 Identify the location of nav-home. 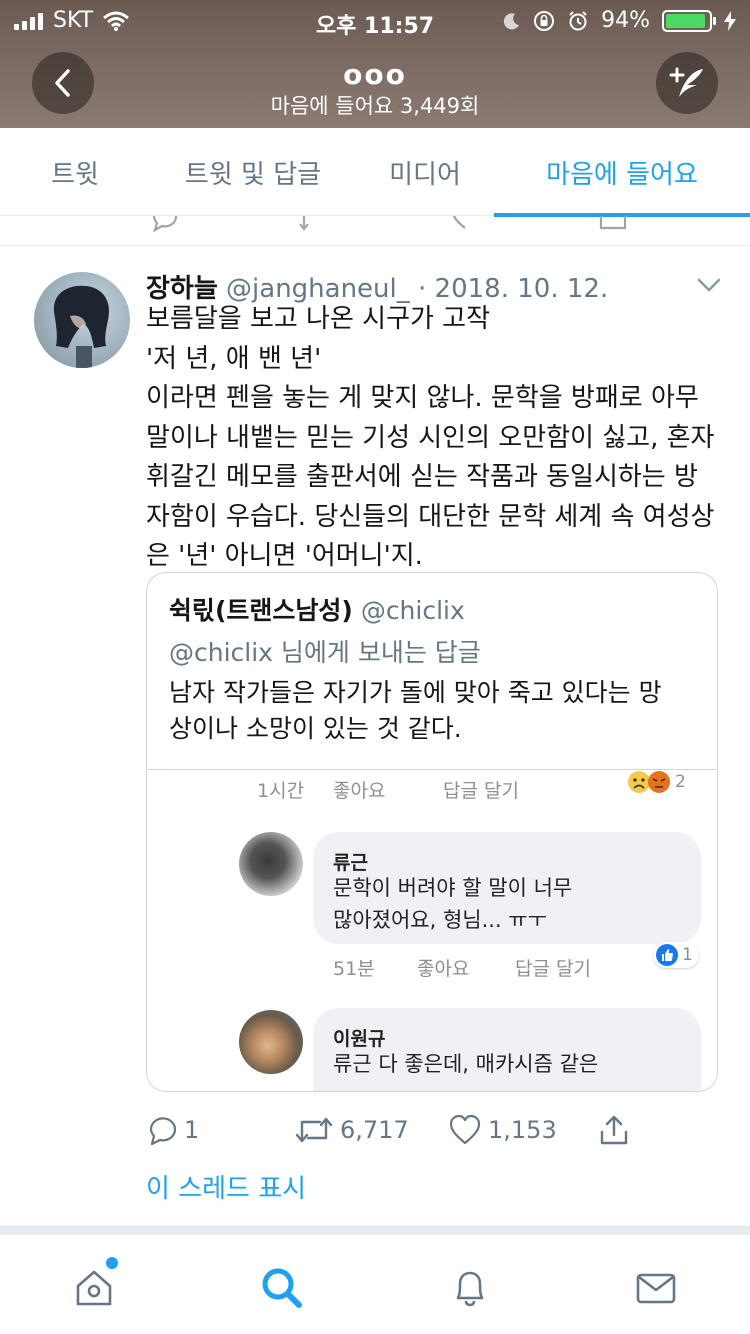
(94, 1285).